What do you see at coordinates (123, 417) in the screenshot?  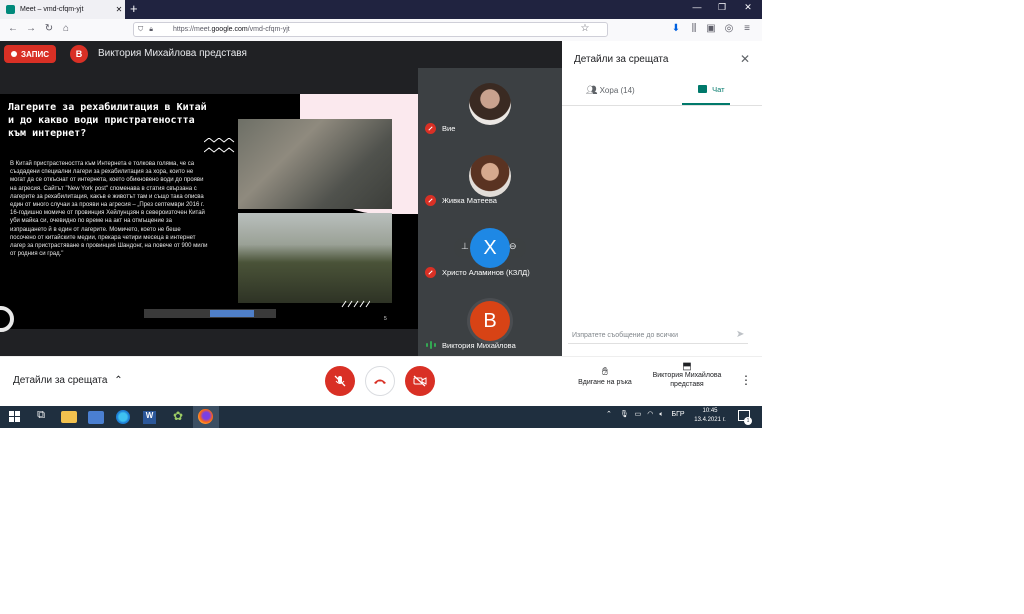 I see `edge-icon` at bounding box center [123, 417].